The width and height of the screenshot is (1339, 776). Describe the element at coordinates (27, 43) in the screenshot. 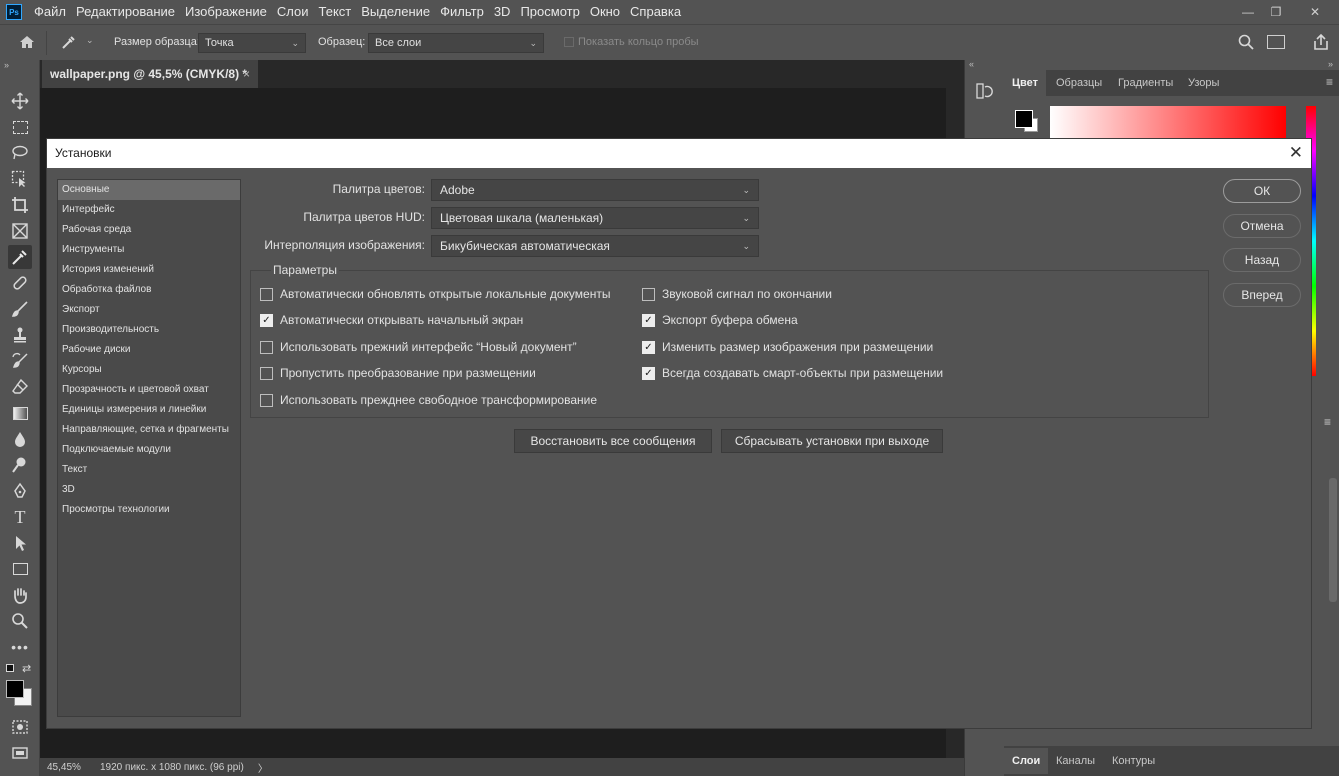

I see `home-icon` at that location.